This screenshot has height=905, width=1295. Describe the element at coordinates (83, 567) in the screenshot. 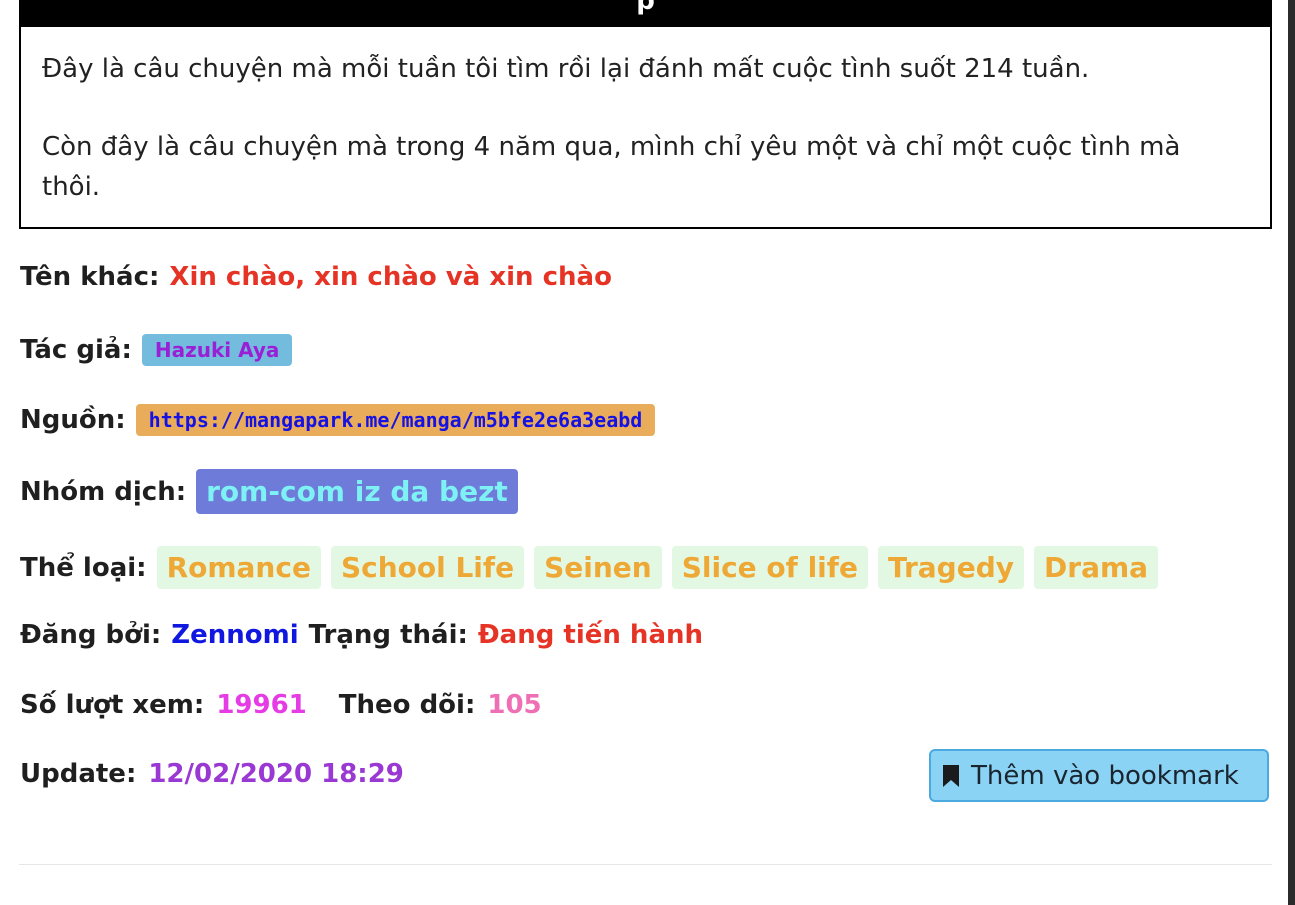

I see `genre-label: Thể loại:` at that location.